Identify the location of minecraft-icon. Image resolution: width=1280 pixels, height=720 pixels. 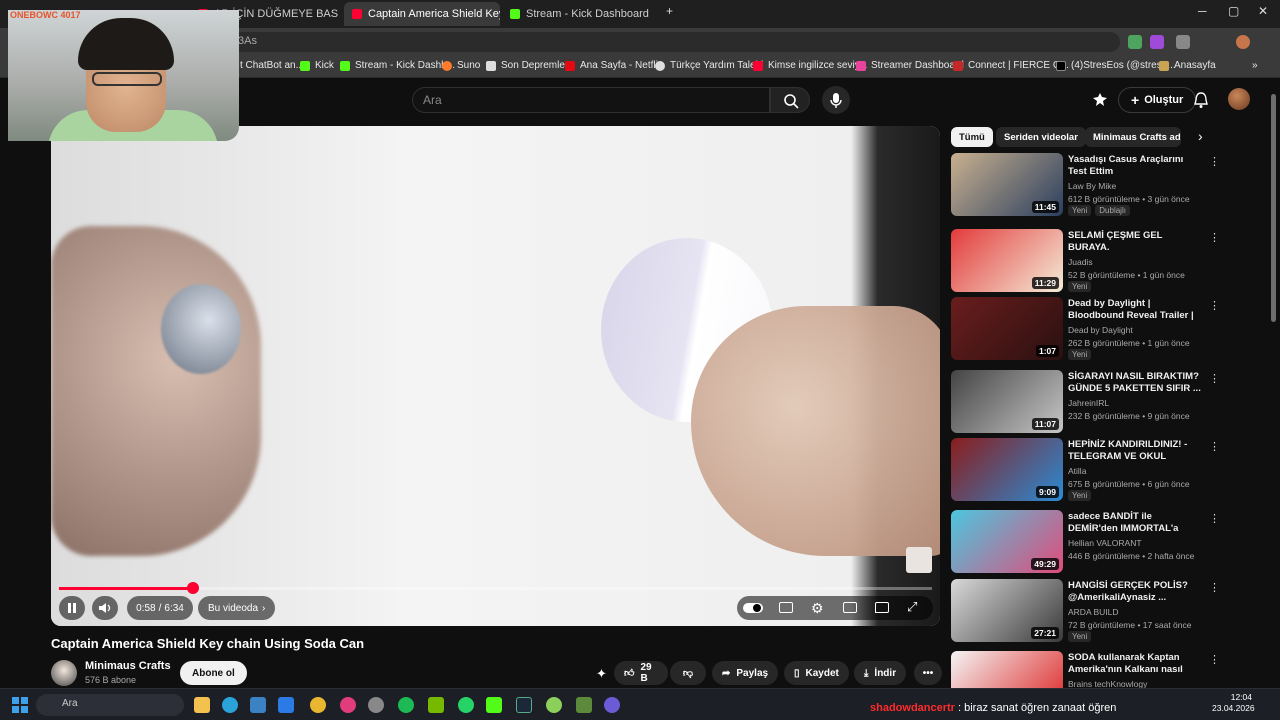
(584, 705).